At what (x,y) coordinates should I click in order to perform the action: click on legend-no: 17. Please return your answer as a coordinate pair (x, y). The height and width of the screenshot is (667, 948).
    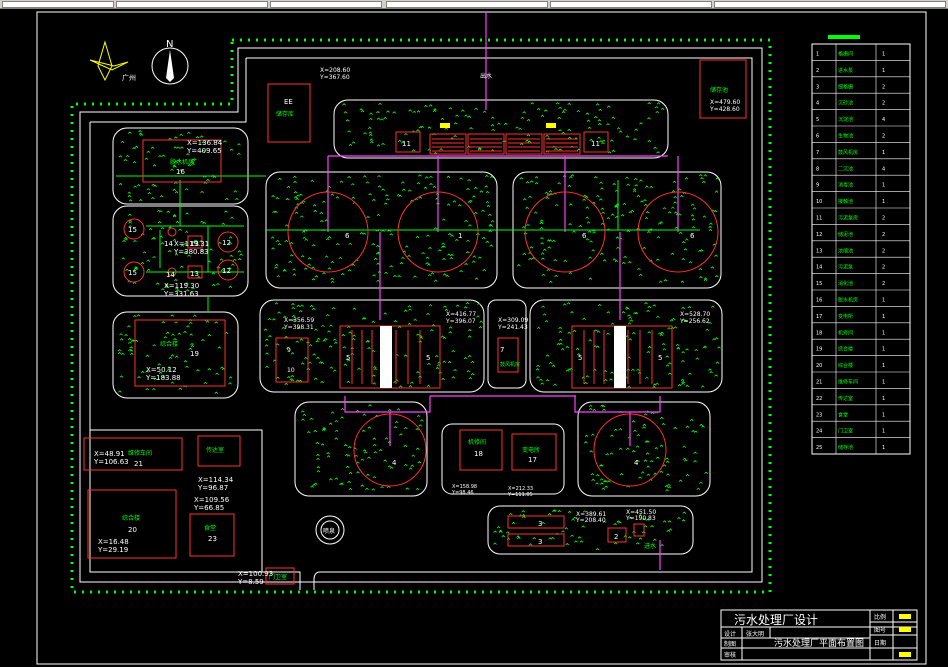
    Looking at the image, I should click on (819, 317).